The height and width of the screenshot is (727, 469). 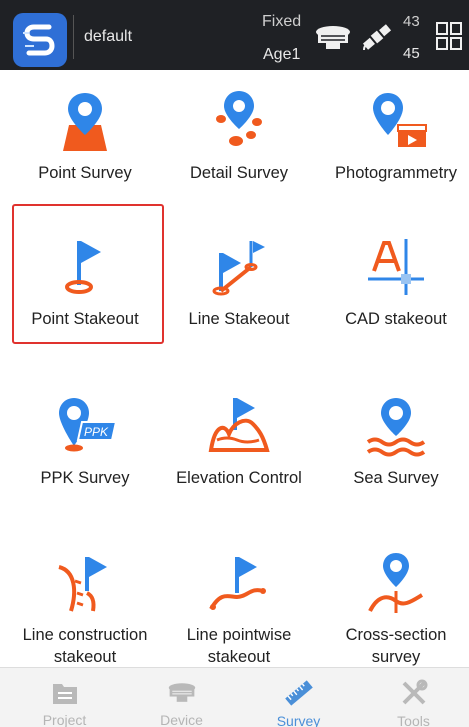 I want to click on nav-project: Project, so click(x=64, y=697).